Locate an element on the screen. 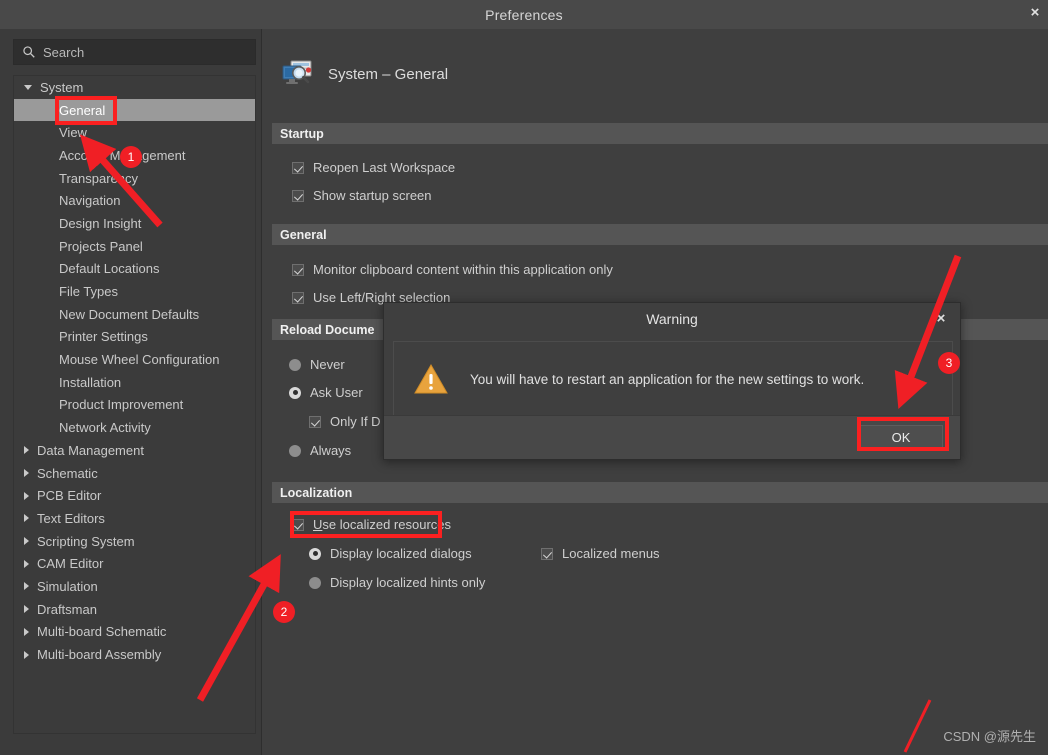 The width and height of the screenshot is (1048, 755). option-label: Show startup screen is located at coordinates (372, 195).